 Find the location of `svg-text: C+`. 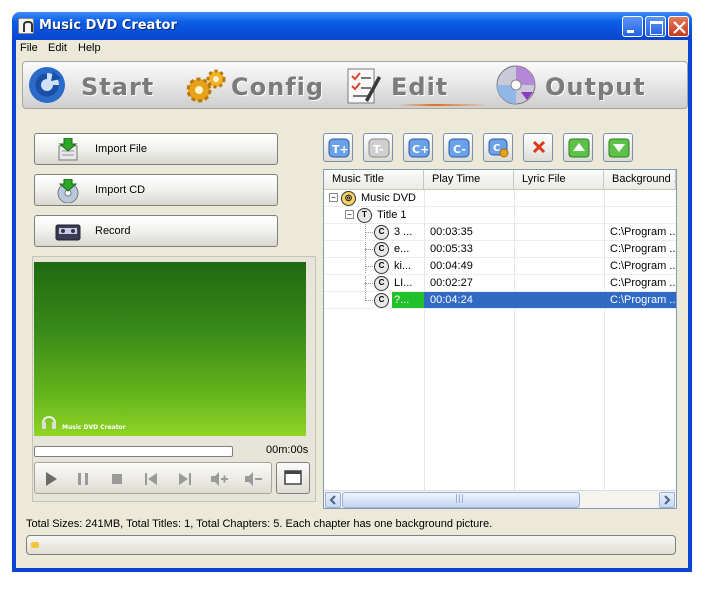

svg-text: C+ is located at coordinates (420, 149).